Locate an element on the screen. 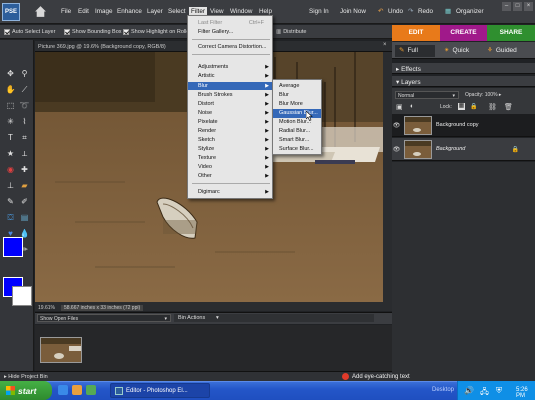 The width and height of the screenshot is (535, 400). vertical-scrollbar is located at coordinates (387, 177).